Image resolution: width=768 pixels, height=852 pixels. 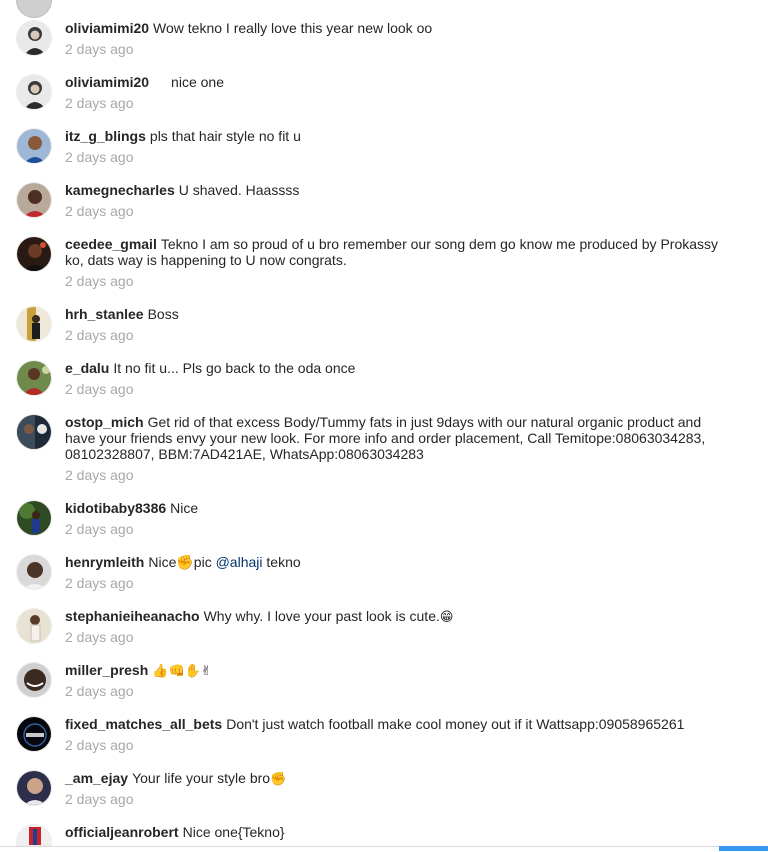 I want to click on bottom-bar, so click(x=384, y=849).